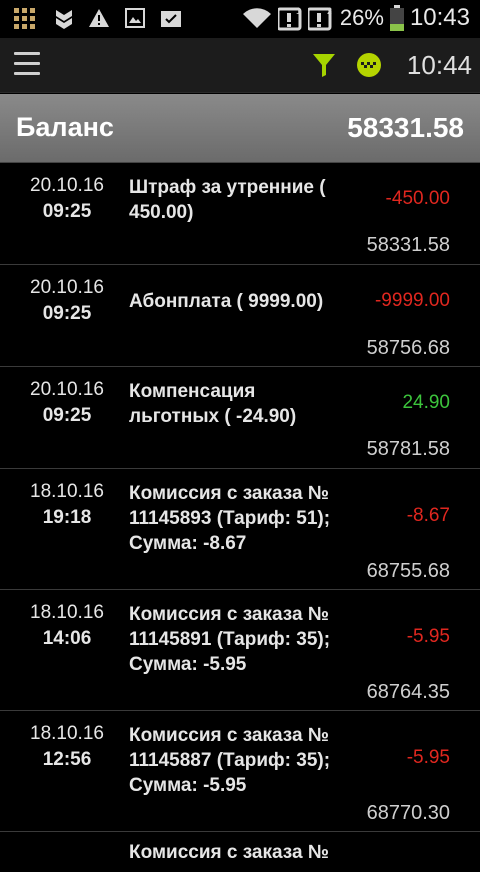  What do you see at coordinates (256, 18) in the screenshot?
I see `wifi-icon` at bounding box center [256, 18].